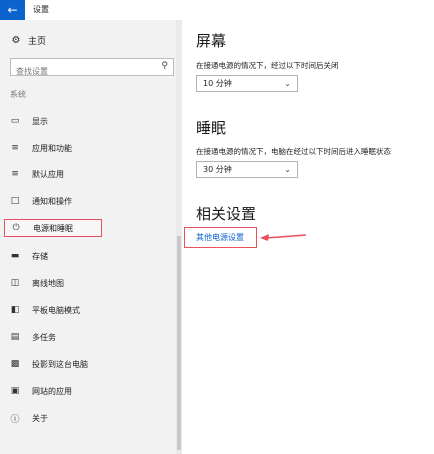 This screenshot has width=434, height=454. I want to click on sidebar-item-label: 应用和功能, so click(52, 148).